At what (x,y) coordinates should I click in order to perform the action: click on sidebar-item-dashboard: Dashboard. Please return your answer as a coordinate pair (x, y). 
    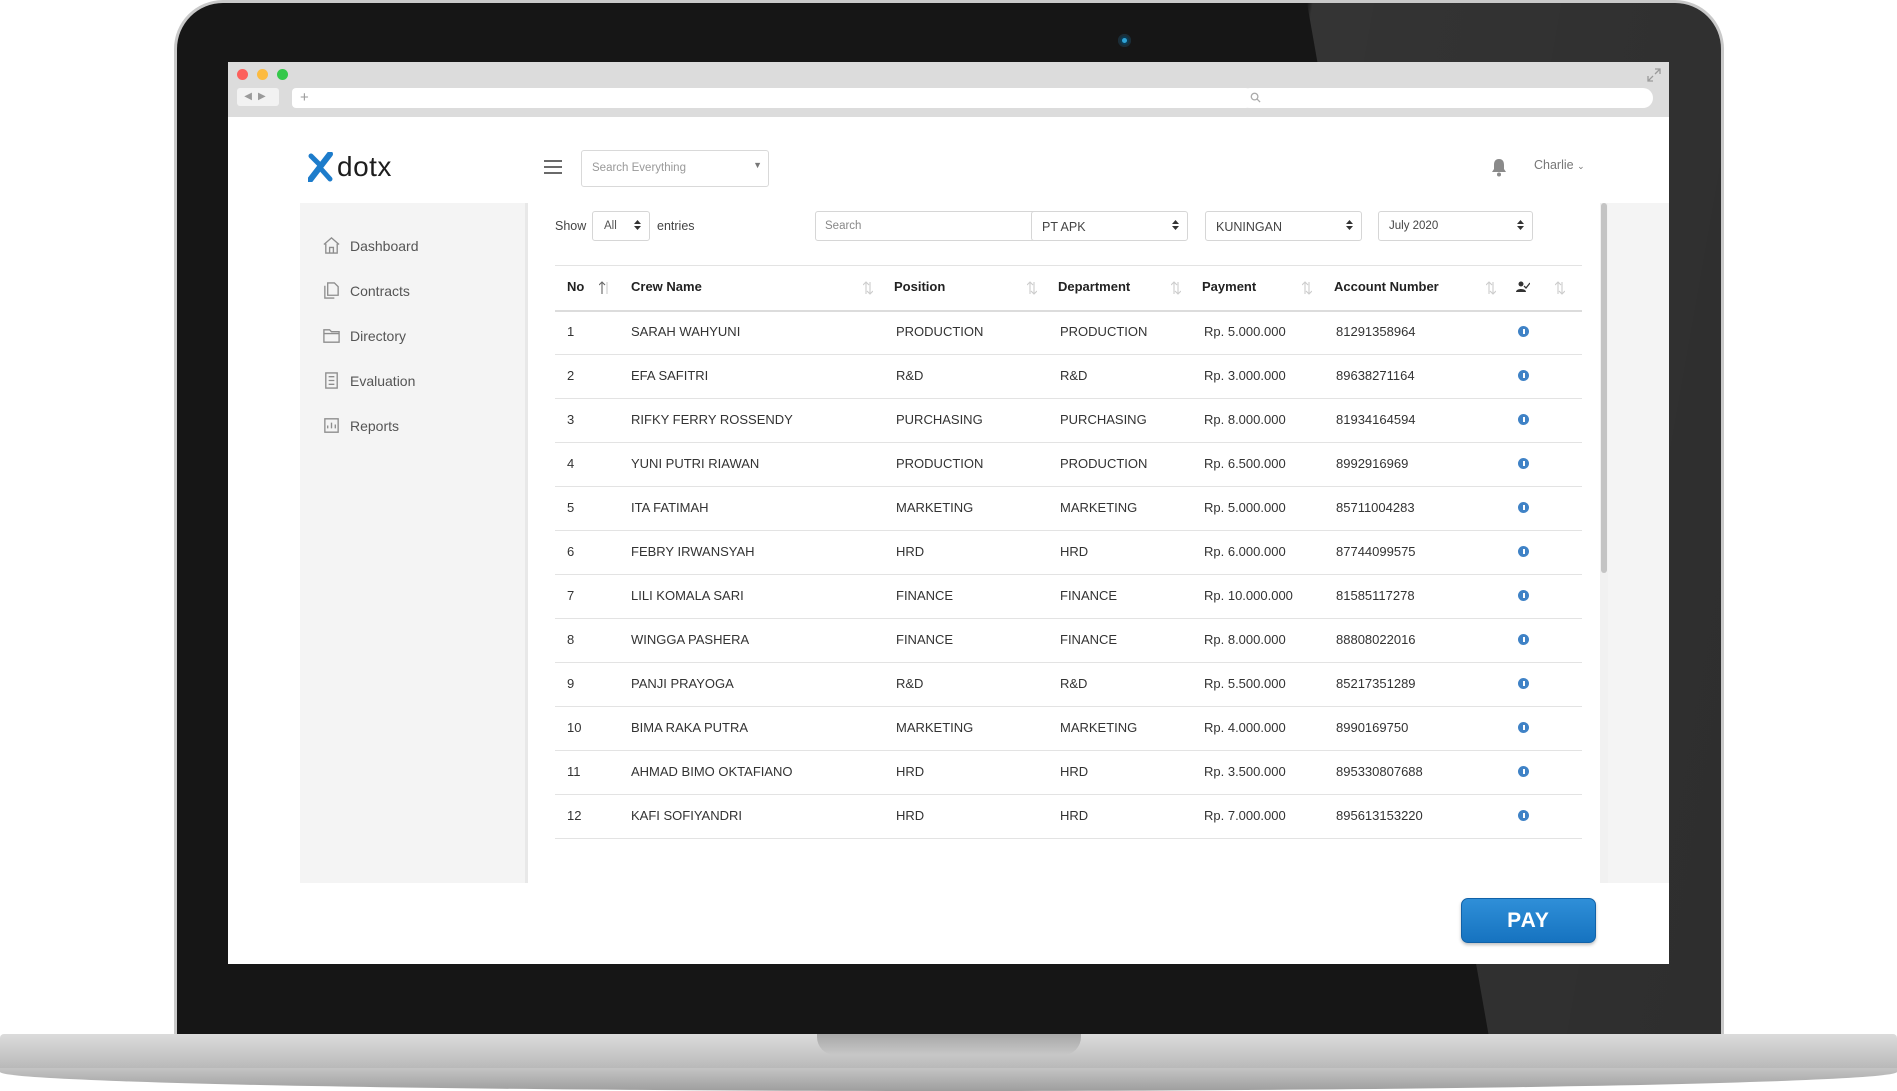
    Looking at the image, I should click on (412, 245).